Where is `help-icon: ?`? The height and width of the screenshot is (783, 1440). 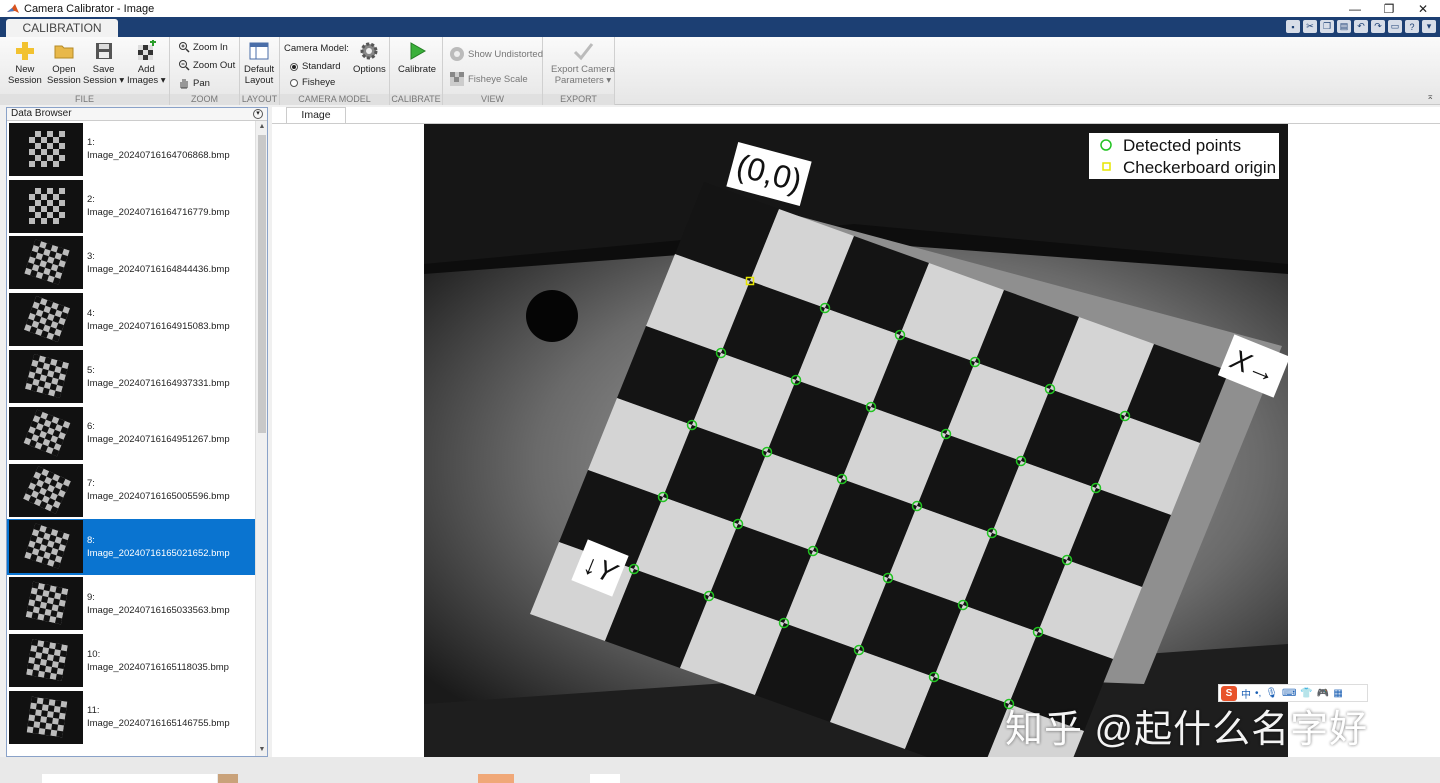 help-icon: ? is located at coordinates (1412, 26).